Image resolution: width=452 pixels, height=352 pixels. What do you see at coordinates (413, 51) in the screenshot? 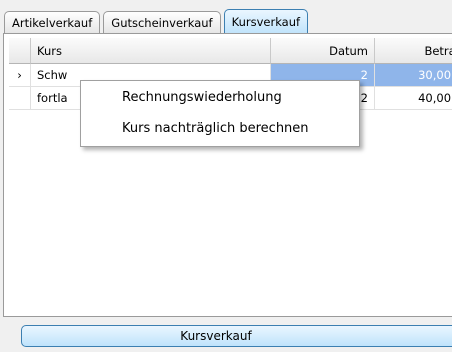
I see `column-header-betrag: Betrag` at bounding box center [413, 51].